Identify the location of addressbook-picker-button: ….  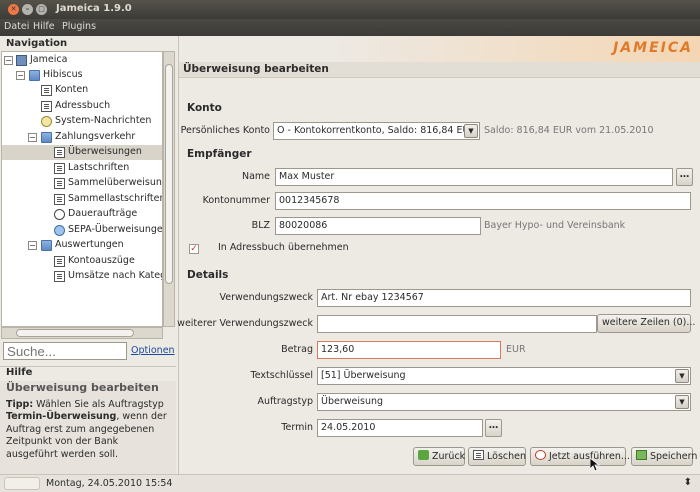
(684, 177).